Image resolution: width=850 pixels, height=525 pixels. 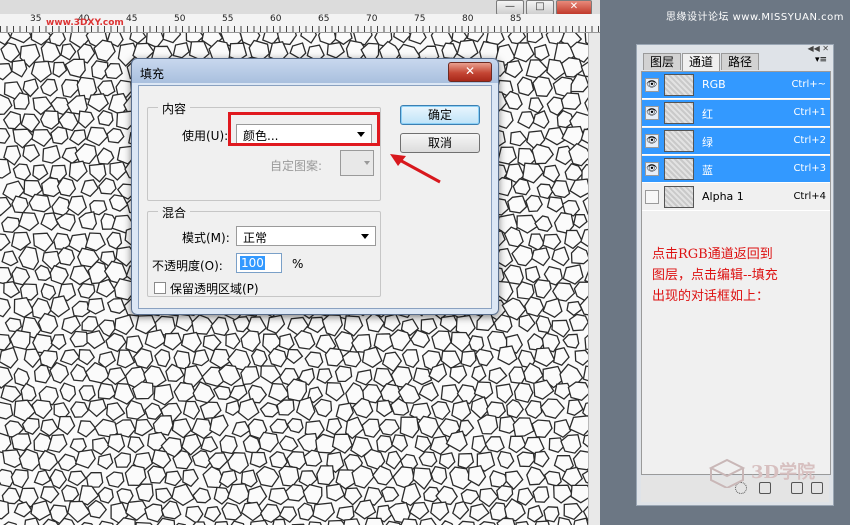 I want to click on tab-layers: 图层, so click(x=662, y=61).